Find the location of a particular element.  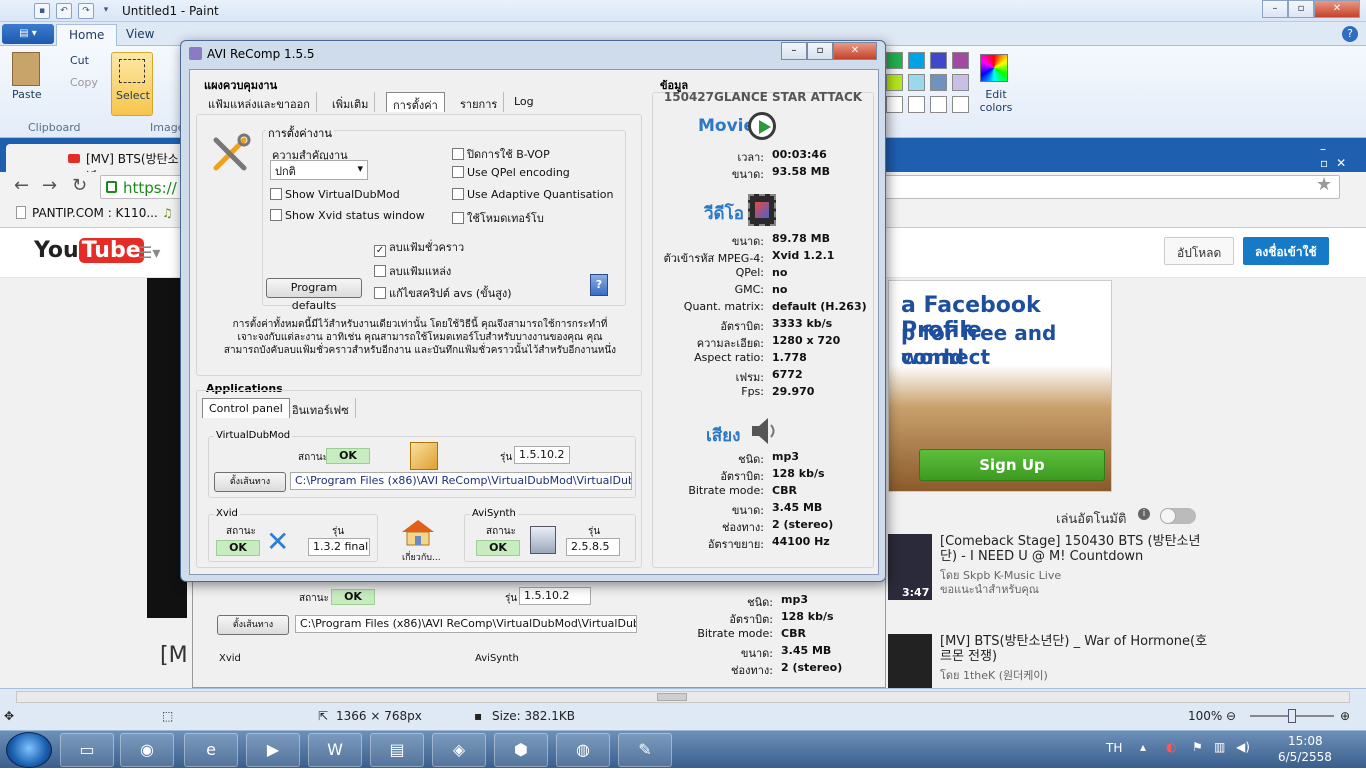

cut-button: Cut is located at coordinates (79, 60).